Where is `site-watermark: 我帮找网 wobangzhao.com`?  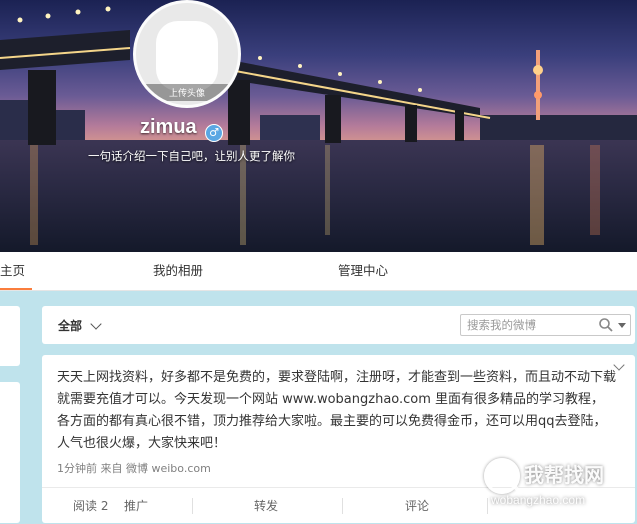 site-watermark: 我帮找网 wobangzhao.com is located at coordinates (559, 488).